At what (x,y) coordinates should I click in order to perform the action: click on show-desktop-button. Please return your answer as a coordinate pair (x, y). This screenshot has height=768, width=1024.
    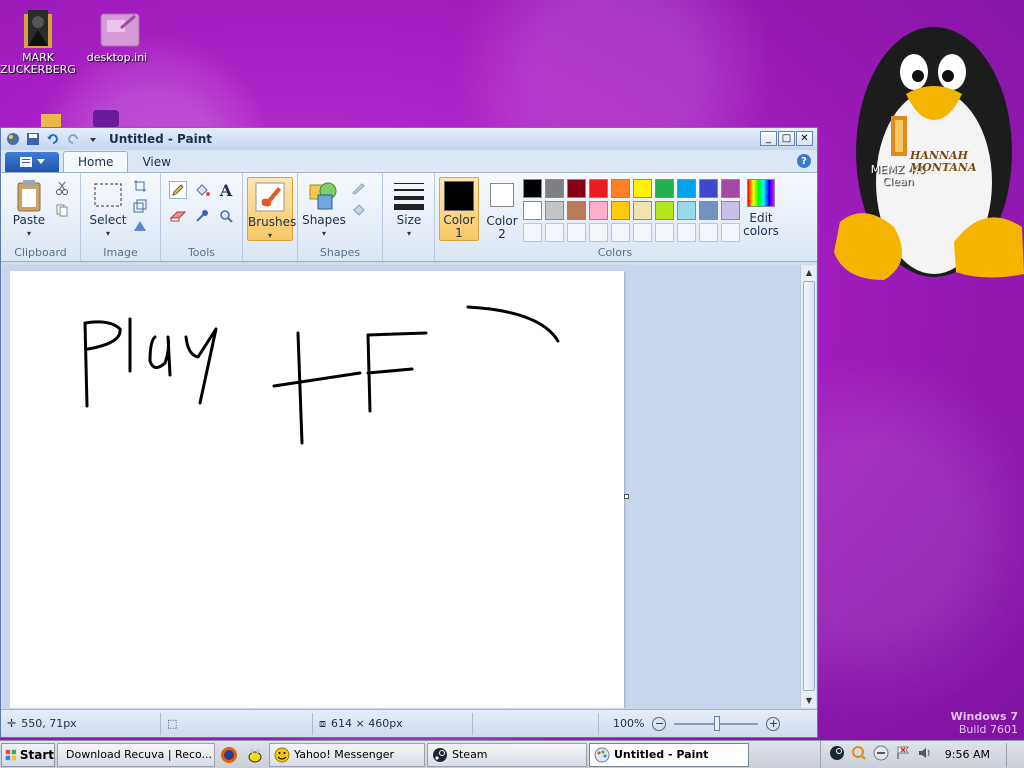
    Looking at the image, I should click on (1011, 754).